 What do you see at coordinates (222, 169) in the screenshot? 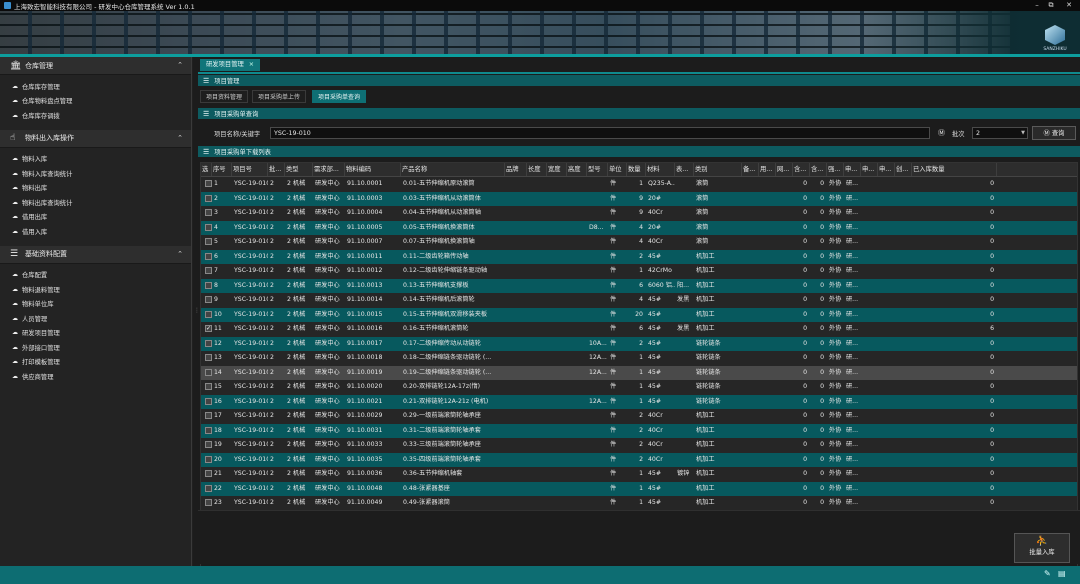
I see `column-header: 序号` at bounding box center [222, 169].